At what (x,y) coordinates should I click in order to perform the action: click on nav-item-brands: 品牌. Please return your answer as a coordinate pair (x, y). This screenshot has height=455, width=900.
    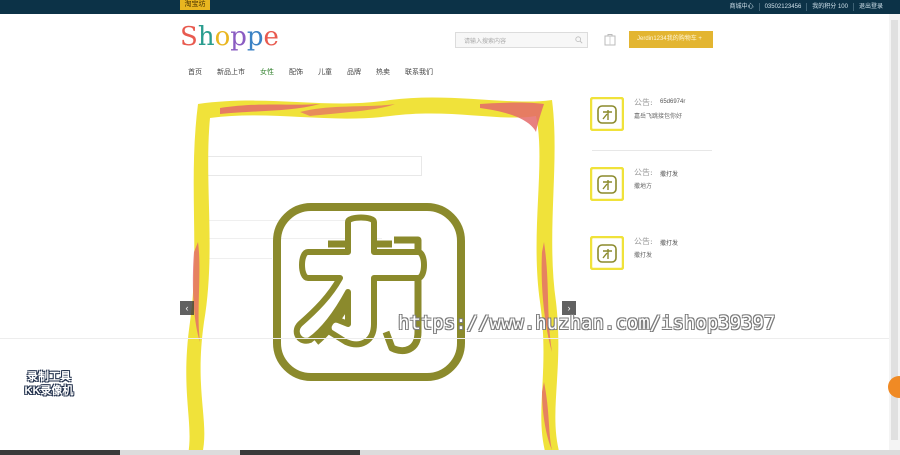
    Looking at the image, I should click on (354, 72).